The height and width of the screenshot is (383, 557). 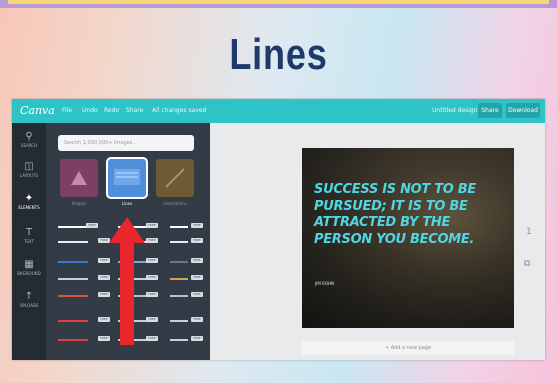 What do you see at coordinates (29, 145) in the screenshot?
I see `rail-search-label: SEARCH` at bounding box center [29, 145].